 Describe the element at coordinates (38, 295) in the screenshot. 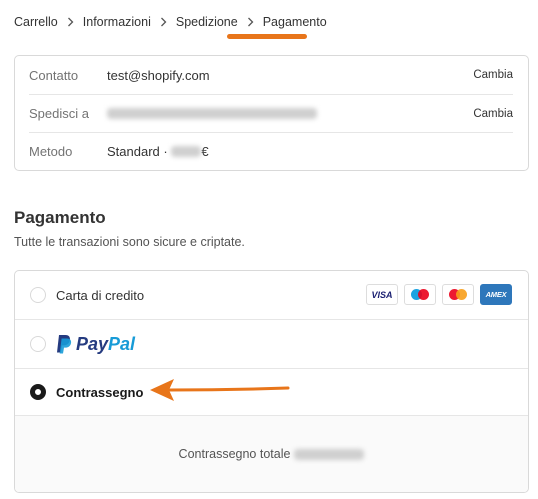

I see `credit-card-radio` at that location.